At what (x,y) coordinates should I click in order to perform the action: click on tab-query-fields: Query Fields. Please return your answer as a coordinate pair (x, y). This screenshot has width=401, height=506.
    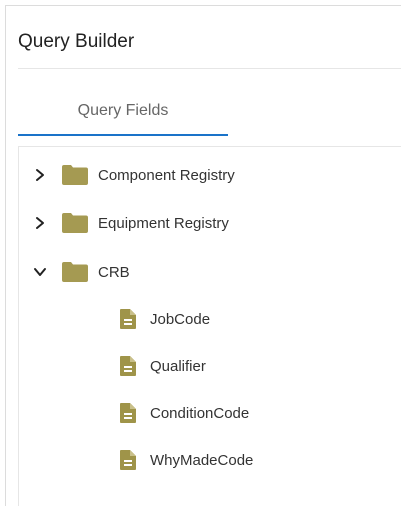
    Looking at the image, I should click on (123, 113).